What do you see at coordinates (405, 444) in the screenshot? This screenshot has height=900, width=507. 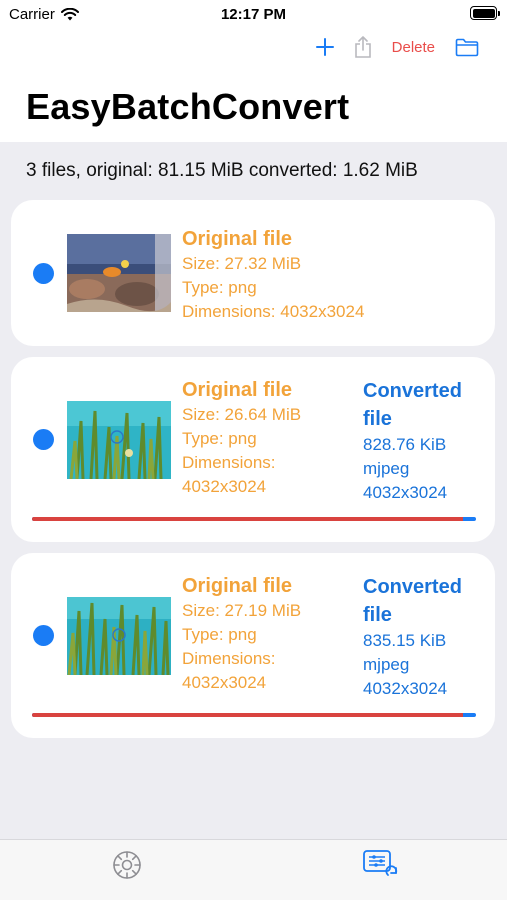 I see `converted-size: 828.76 KiB` at bounding box center [405, 444].